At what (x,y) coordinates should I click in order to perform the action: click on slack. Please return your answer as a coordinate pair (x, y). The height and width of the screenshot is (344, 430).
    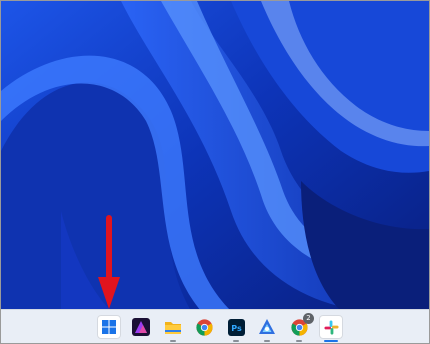
    Looking at the image, I should click on (331, 328).